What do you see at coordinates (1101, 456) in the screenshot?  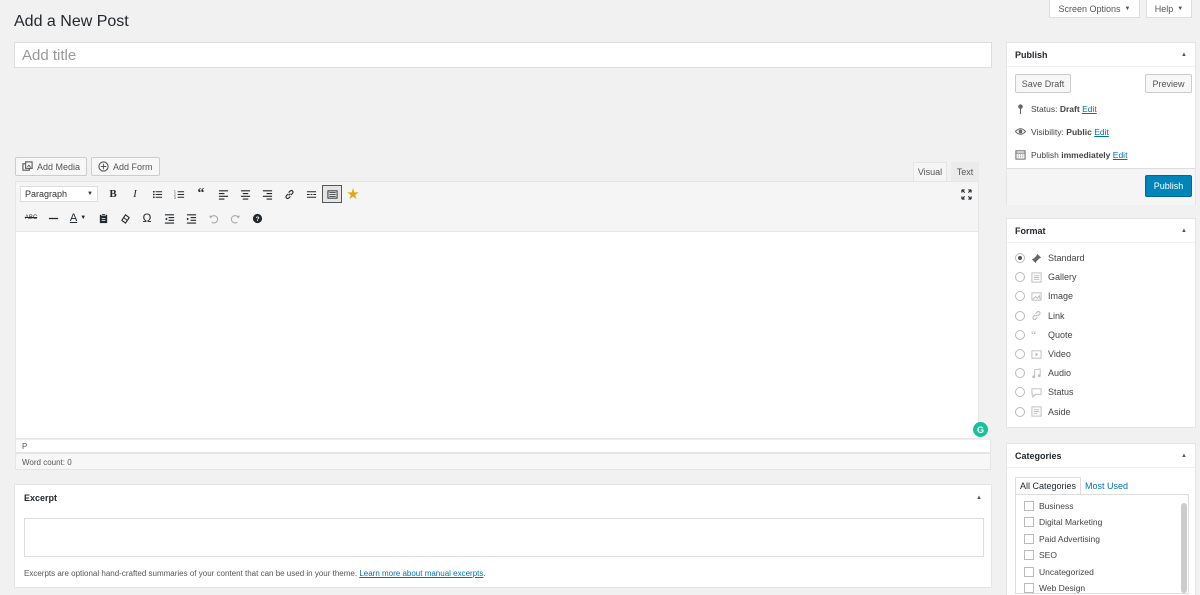 I see `categories-header: Categories ▲` at bounding box center [1101, 456].